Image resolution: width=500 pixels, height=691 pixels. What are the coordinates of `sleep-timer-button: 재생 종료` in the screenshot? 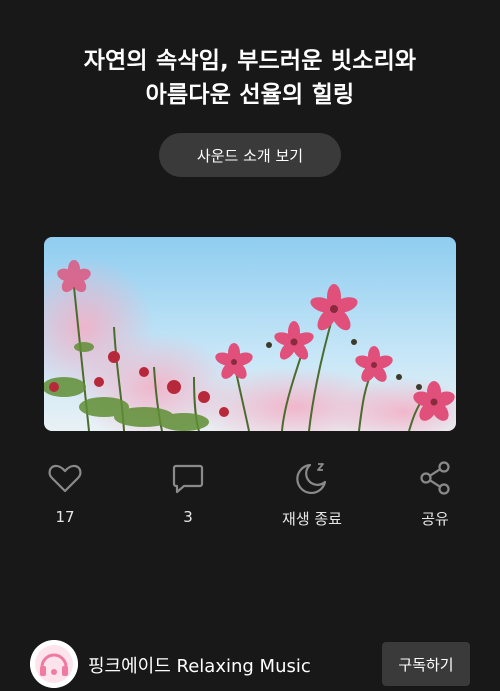 It's located at (312, 493).